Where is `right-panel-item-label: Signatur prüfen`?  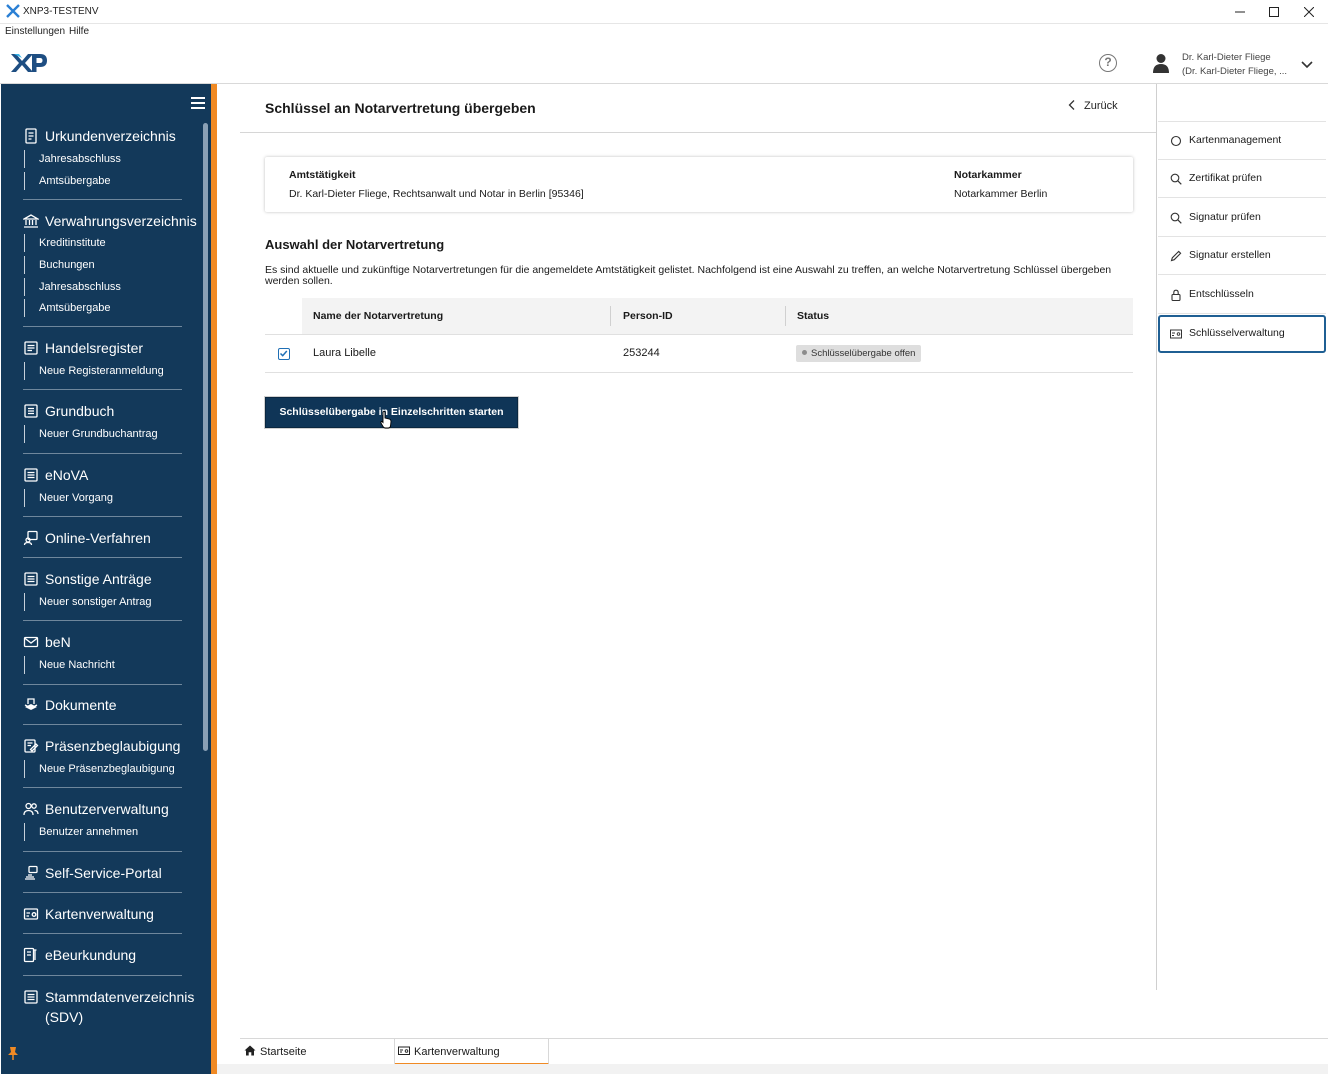
right-panel-item-label: Signatur prüfen is located at coordinates (1225, 217).